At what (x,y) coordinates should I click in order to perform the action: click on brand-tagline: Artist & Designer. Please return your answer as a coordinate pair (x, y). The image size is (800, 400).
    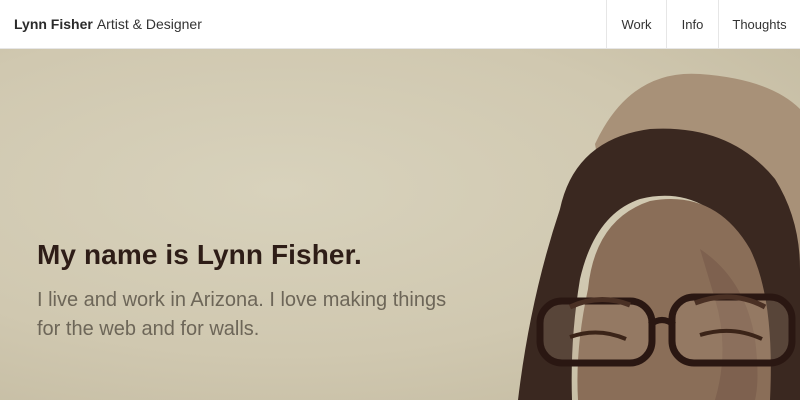
    Looking at the image, I should click on (149, 24).